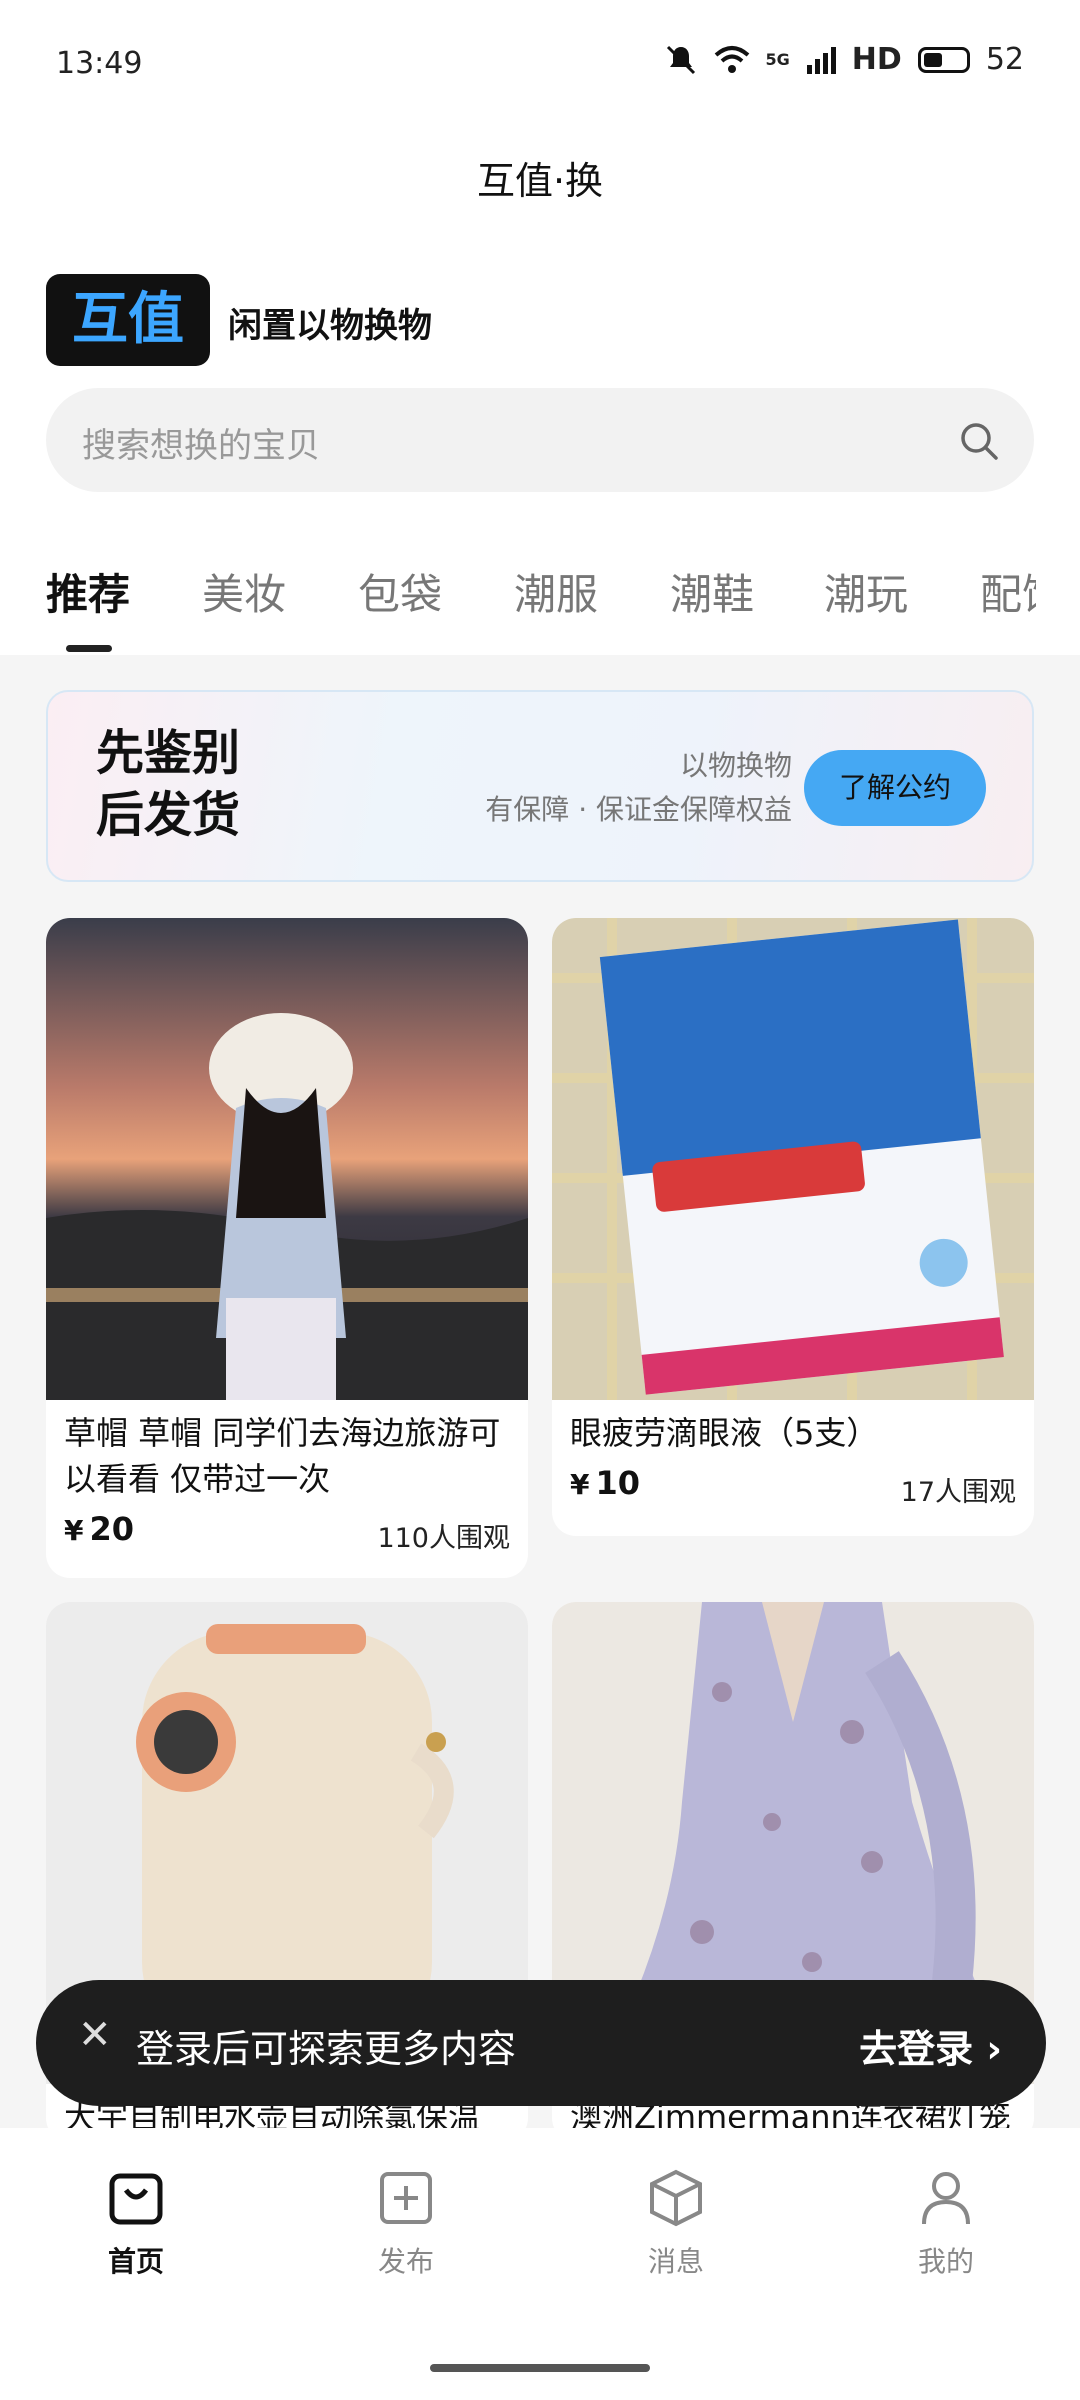  Describe the element at coordinates (88, 591) in the screenshot. I see `tab-recommend: 推荐` at that location.